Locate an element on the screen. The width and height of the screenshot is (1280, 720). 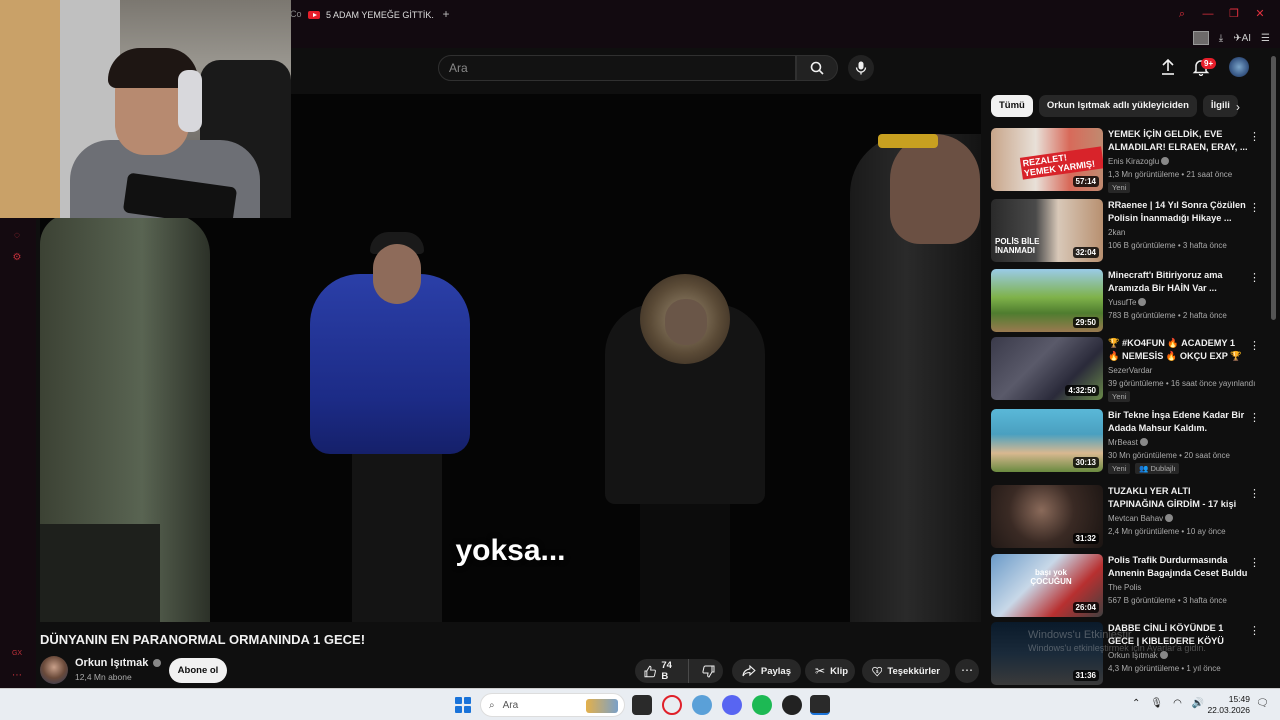
recommendation-thumbnail: 4:32:50 is located at coordinates (1047, 368).